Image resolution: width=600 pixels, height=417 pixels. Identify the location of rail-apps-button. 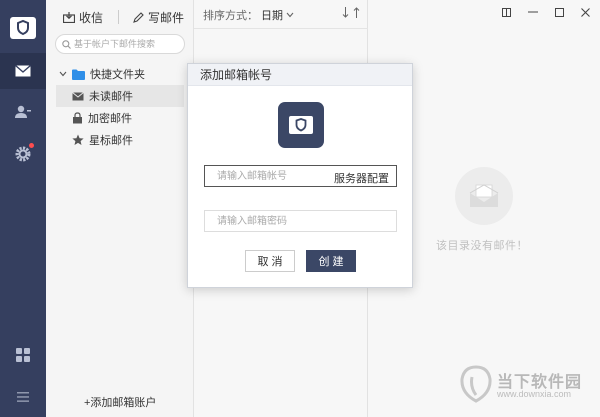
(23, 355).